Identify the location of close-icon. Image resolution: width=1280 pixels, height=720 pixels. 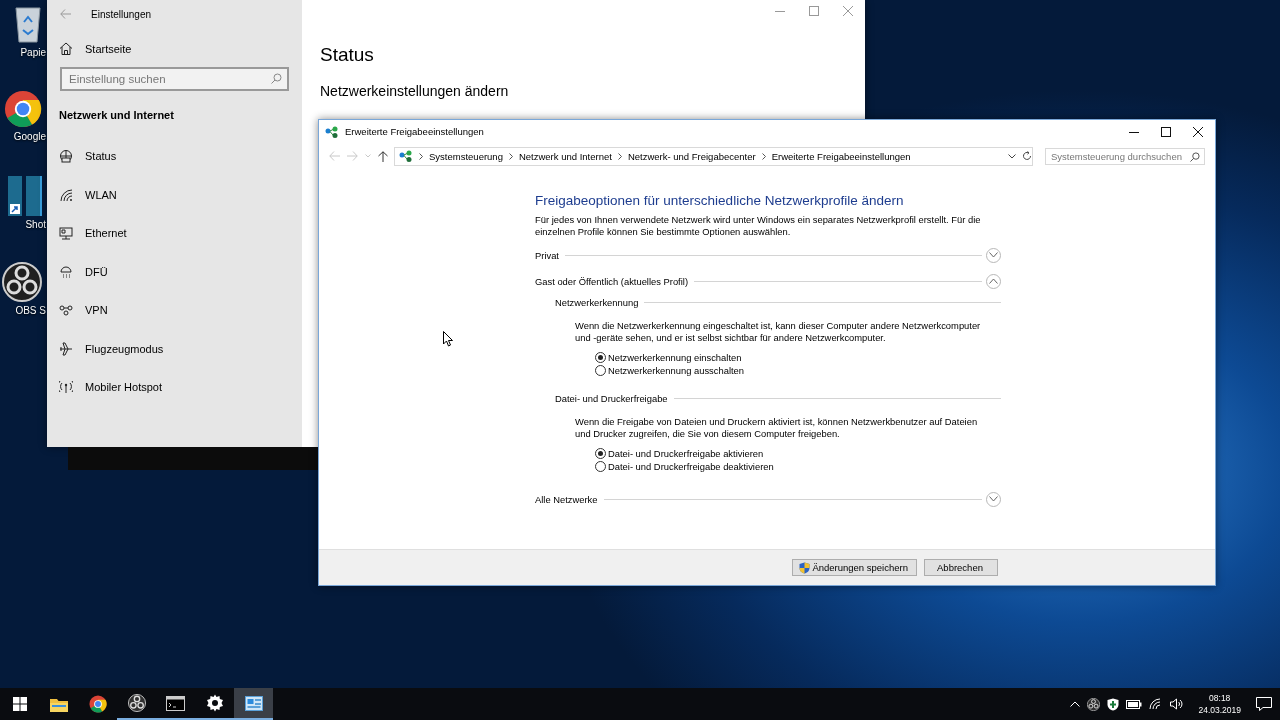
(1198, 131).